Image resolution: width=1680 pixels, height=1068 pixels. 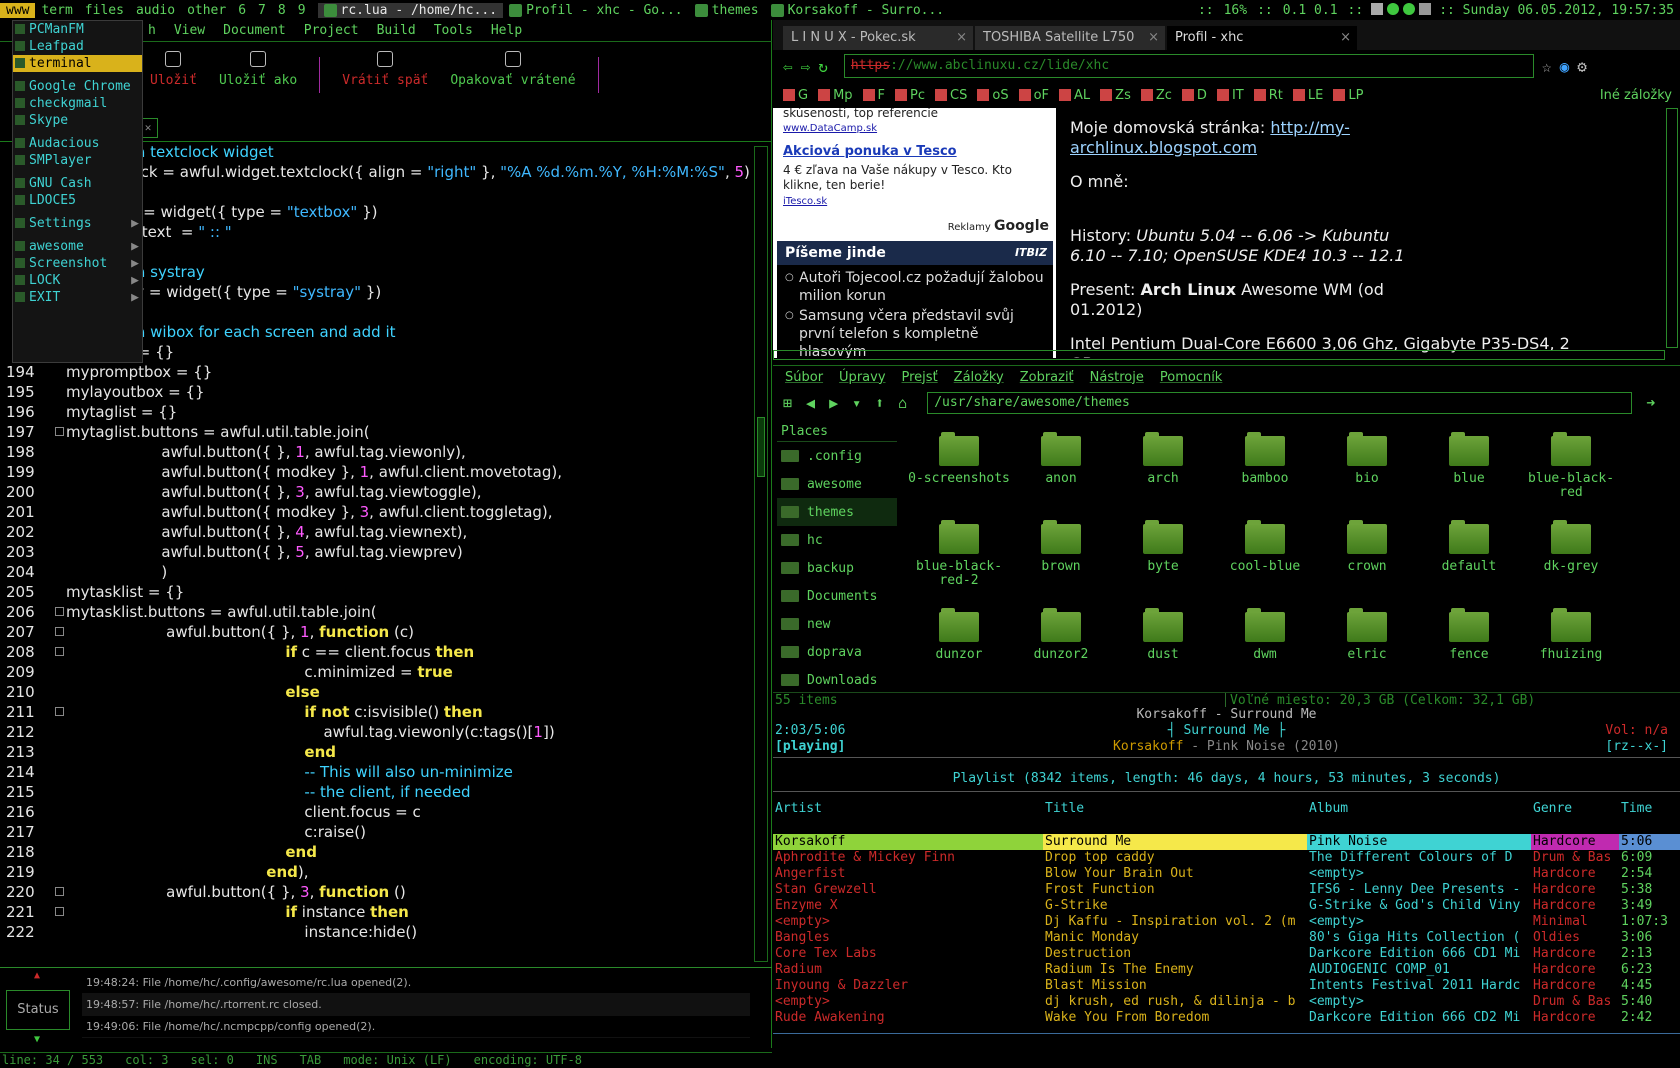 What do you see at coordinates (837, 484) in the screenshot?
I see `place-item: awesome` at bounding box center [837, 484].